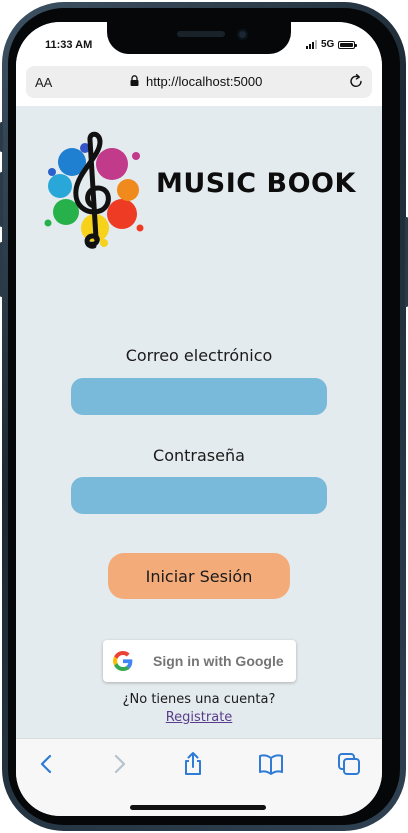 This screenshot has height=833, width=408. Describe the element at coordinates (201, 34) in the screenshot. I see `speaker-grille` at that location.